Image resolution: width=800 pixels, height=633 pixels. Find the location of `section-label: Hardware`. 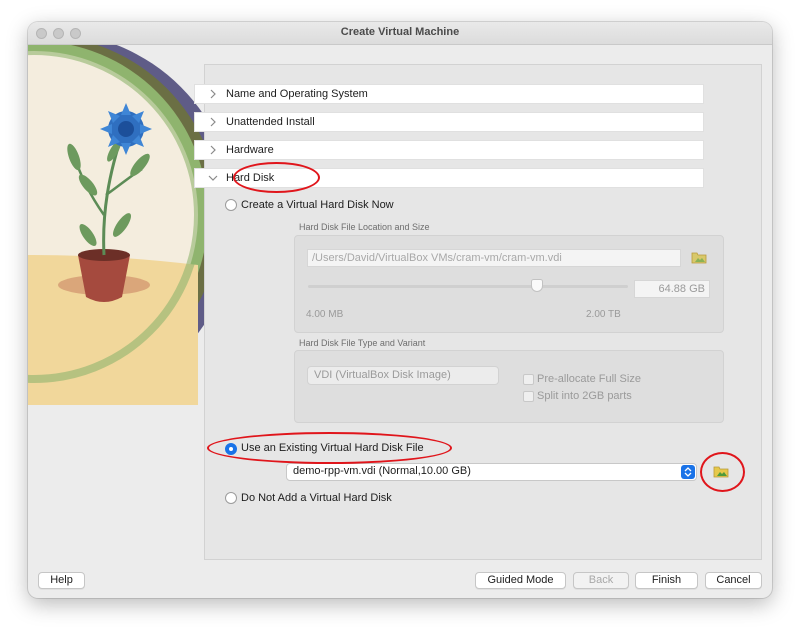

section-label: Hardware is located at coordinates (250, 150).